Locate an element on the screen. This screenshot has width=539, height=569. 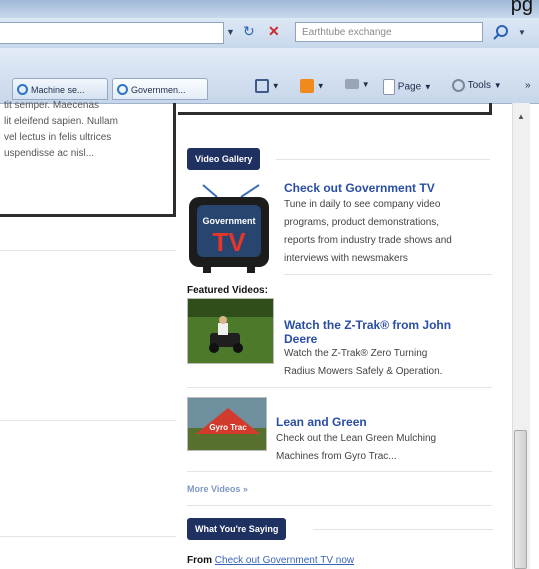
lean-green-video-link: Lean and Green is located at coordinates (321, 422).